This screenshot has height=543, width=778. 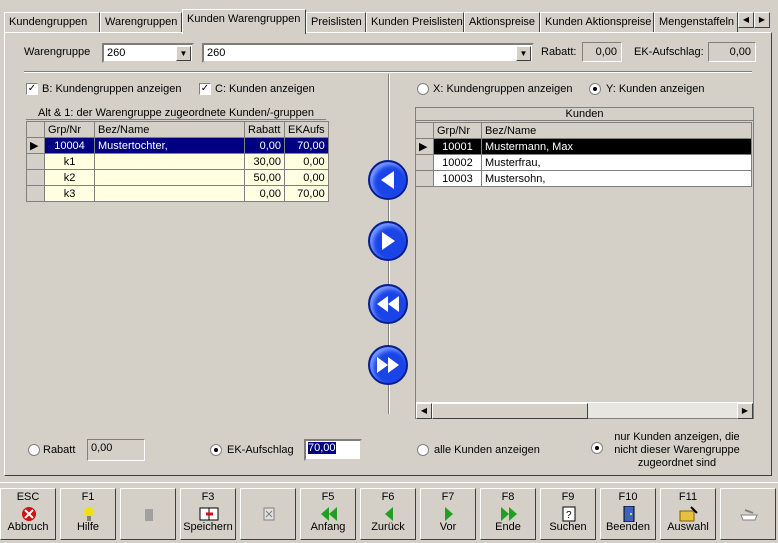 What do you see at coordinates (34, 450) in the screenshot?
I see `radio-rabatt` at bounding box center [34, 450].